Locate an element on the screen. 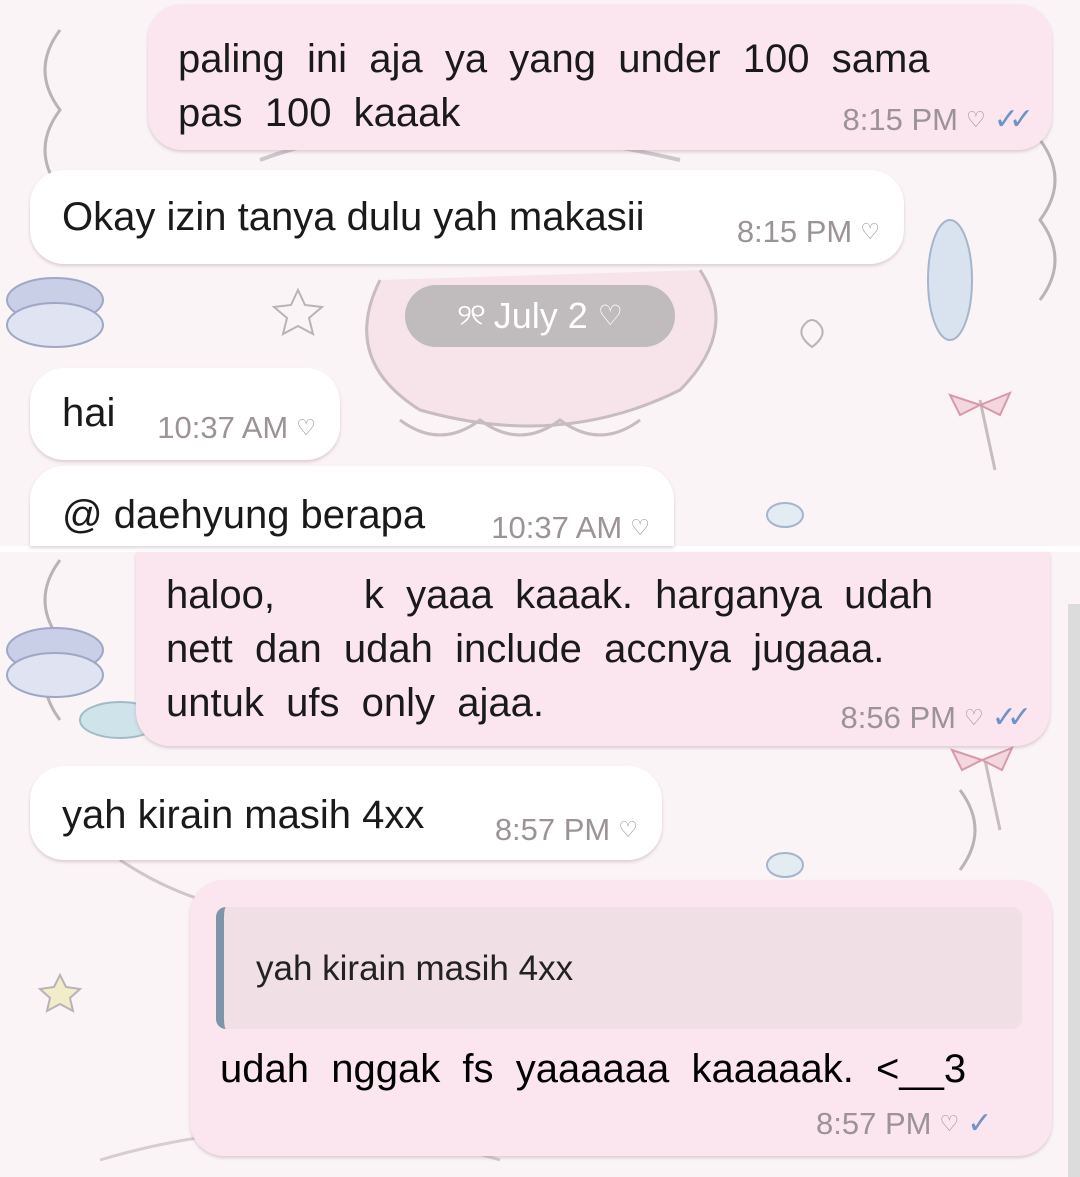  message-bubble-incoming: hai 10:37 AM ♡ is located at coordinates (185, 414).